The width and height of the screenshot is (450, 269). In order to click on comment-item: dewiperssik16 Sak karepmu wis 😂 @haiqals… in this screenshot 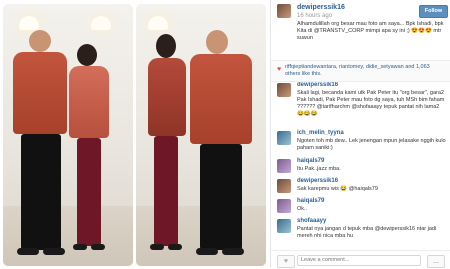, I will do `click(360, 187)`.